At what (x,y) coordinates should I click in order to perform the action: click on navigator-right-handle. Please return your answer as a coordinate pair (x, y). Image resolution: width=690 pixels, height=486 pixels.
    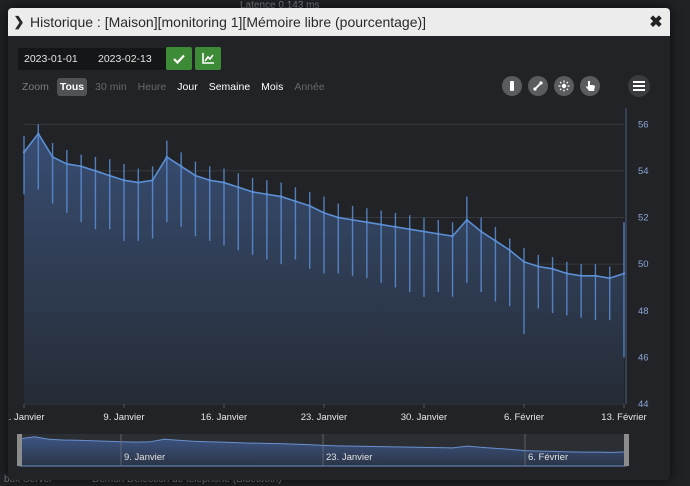
    Looking at the image, I should click on (626, 450).